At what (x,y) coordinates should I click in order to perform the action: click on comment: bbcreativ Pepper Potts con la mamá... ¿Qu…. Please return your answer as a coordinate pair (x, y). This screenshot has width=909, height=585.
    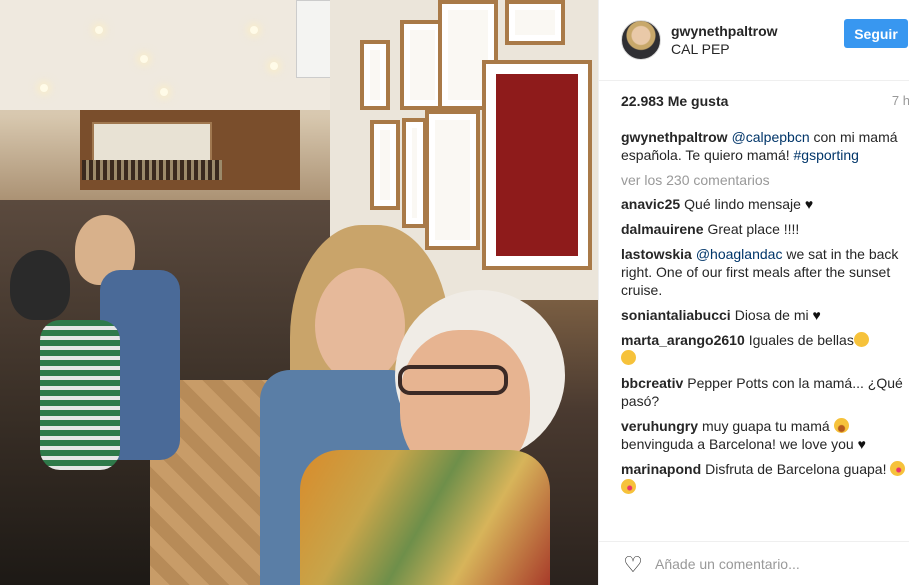
    Looking at the image, I should click on (764, 392).